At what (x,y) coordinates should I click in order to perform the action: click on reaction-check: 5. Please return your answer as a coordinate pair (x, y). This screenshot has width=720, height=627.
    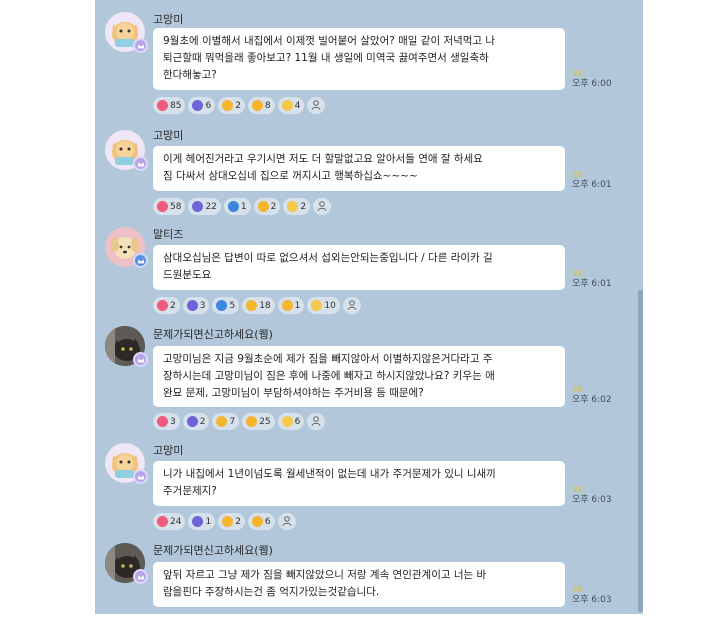
    Looking at the image, I should click on (226, 305).